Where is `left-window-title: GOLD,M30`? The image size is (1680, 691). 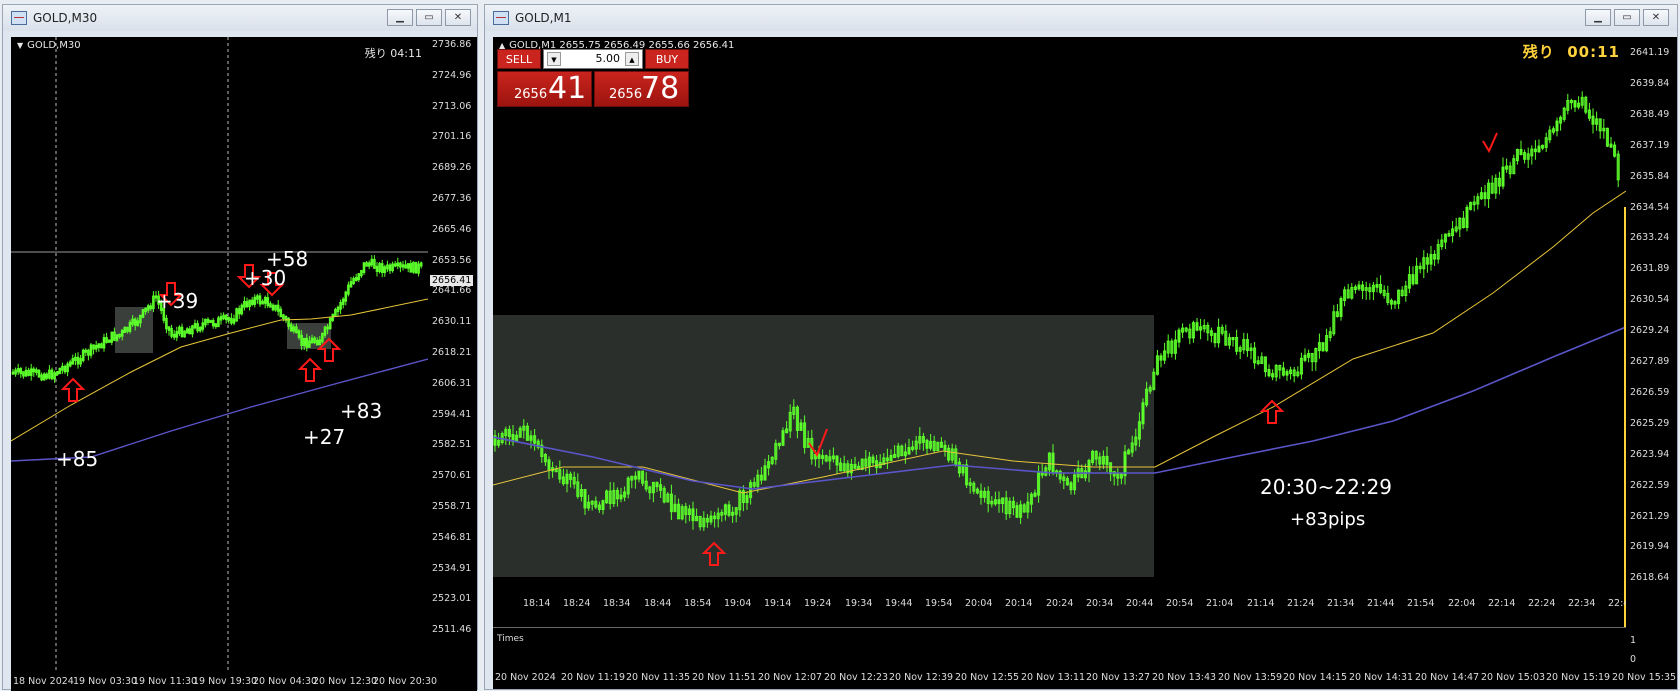
left-window-title: GOLD,M30 is located at coordinates (65, 18).